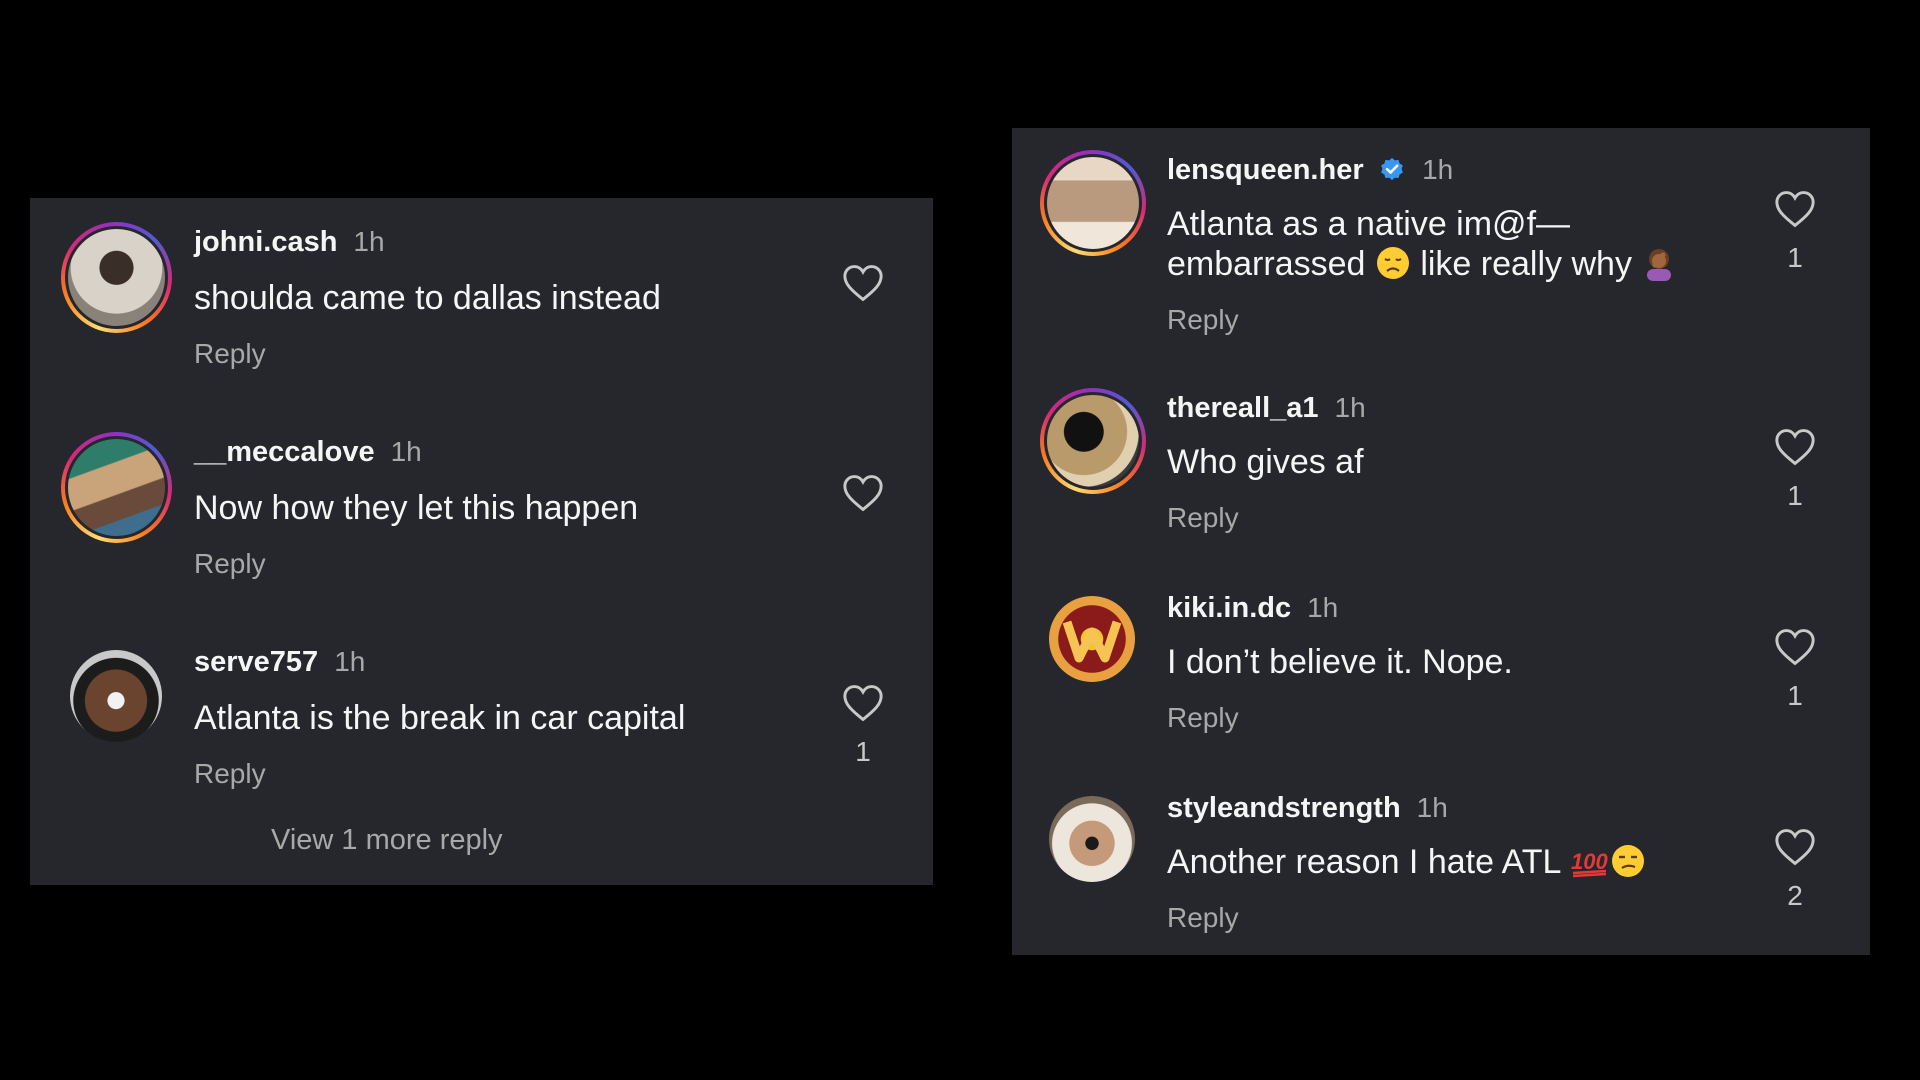 The width and height of the screenshot is (1920, 1080). I want to click on username: kiki.in.dc, so click(1229, 608).